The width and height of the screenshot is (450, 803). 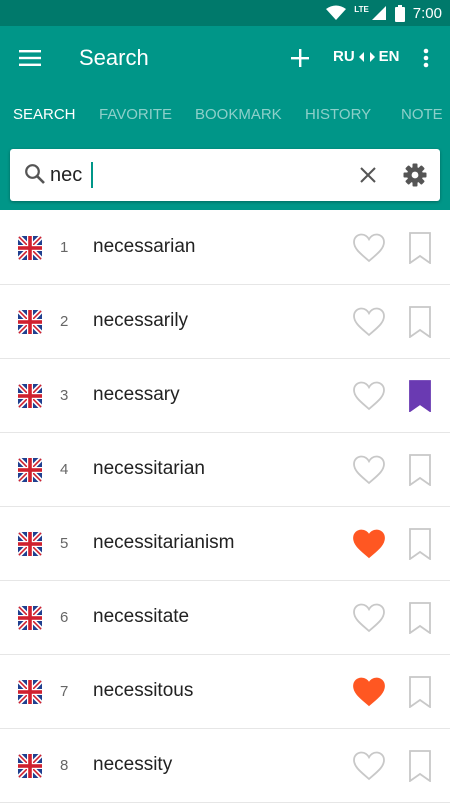 I want to click on tab-bookmark: BOOKMARK, so click(x=238, y=114).